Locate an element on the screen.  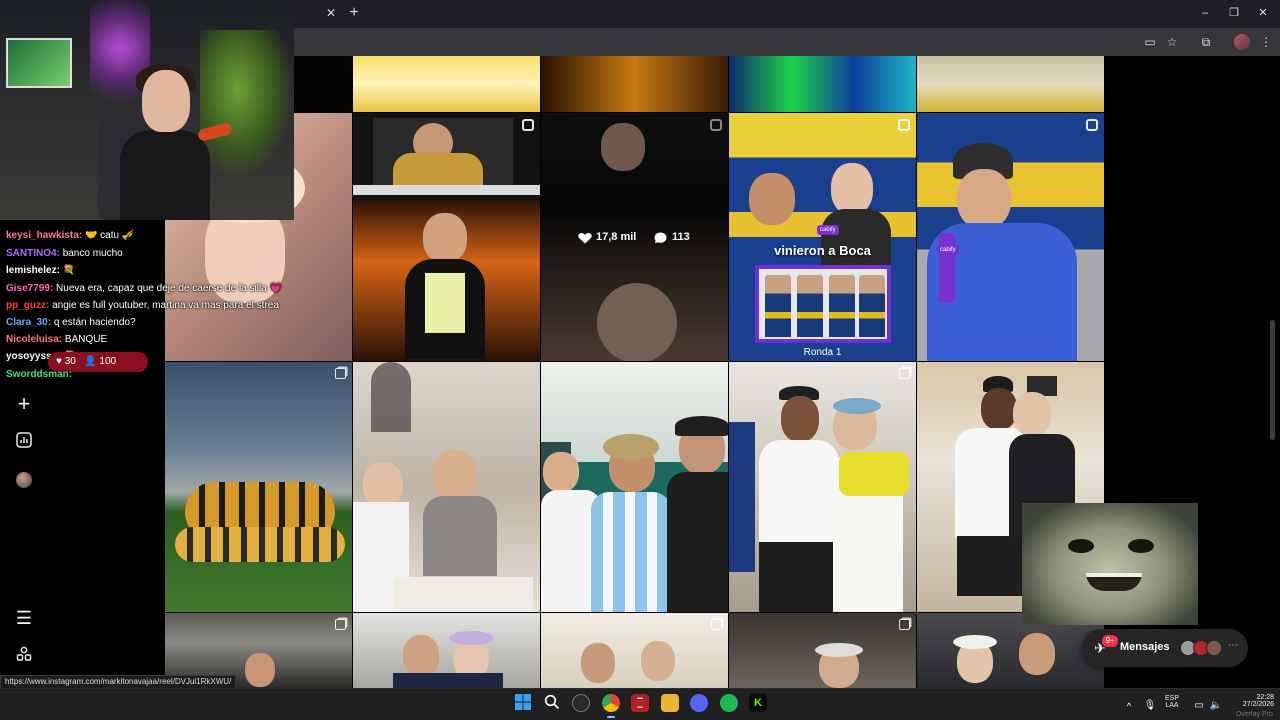
grid-tile: cabify is located at coordinates (1010, 237).